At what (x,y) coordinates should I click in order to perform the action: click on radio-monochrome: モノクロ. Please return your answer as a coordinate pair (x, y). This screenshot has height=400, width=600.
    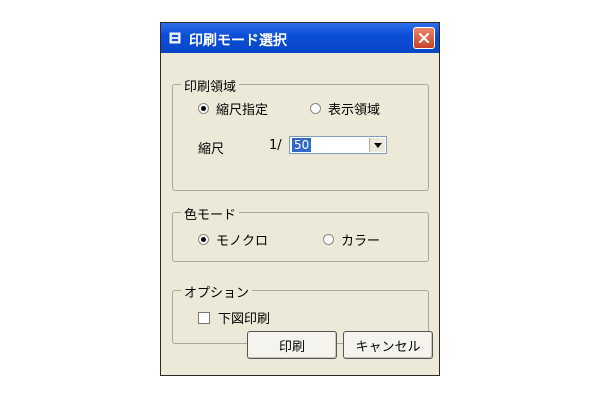
    Looking at the image, I should click on (233, 239).